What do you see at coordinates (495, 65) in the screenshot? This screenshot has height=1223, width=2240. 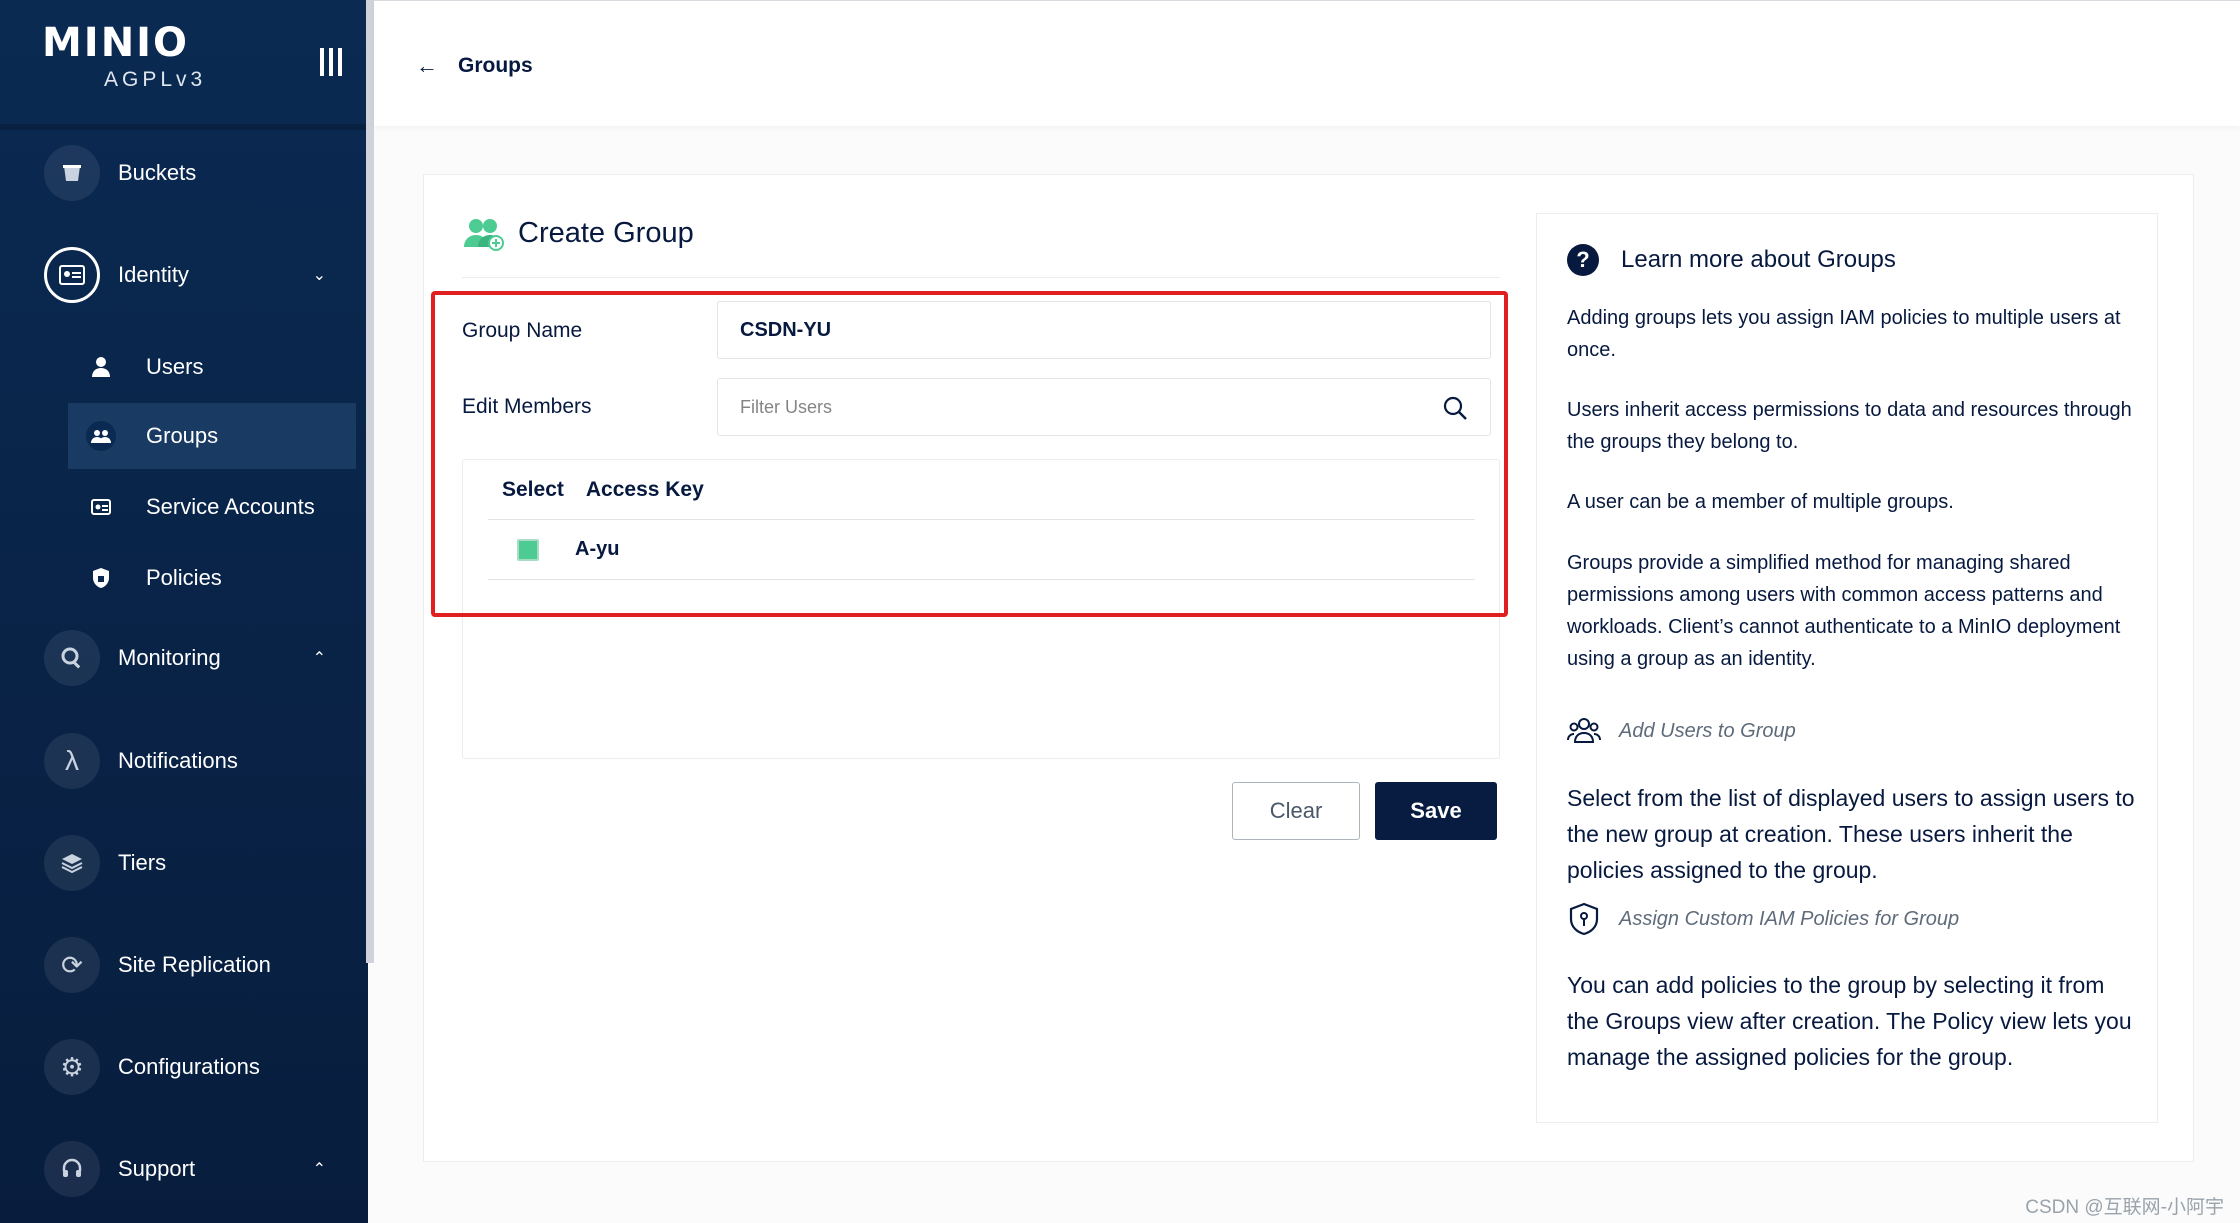 I see `back-label: Groups` at bounding box center [495, 65].